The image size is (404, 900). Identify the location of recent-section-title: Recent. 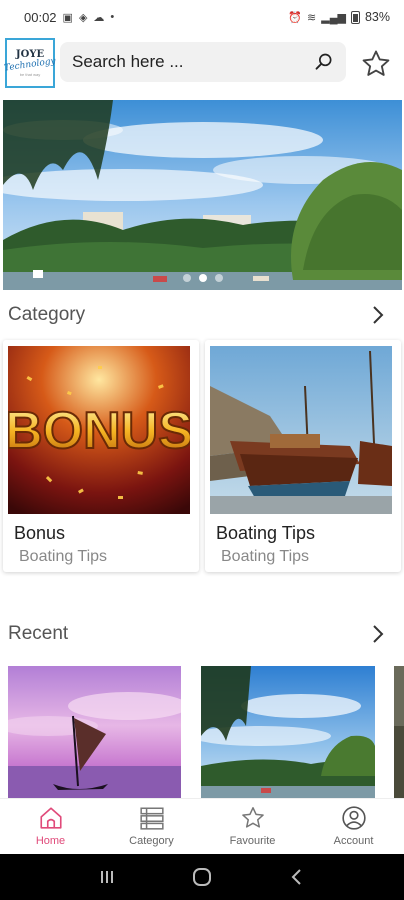
(38, 633).